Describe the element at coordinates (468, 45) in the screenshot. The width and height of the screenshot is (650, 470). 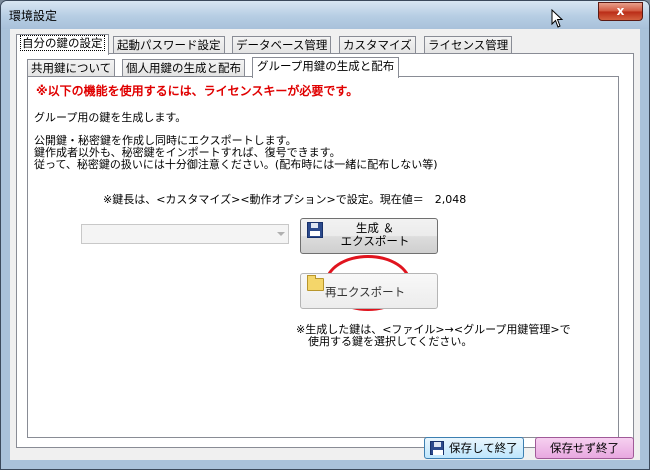
I see `tab-license: ライセンス管理` at that location.